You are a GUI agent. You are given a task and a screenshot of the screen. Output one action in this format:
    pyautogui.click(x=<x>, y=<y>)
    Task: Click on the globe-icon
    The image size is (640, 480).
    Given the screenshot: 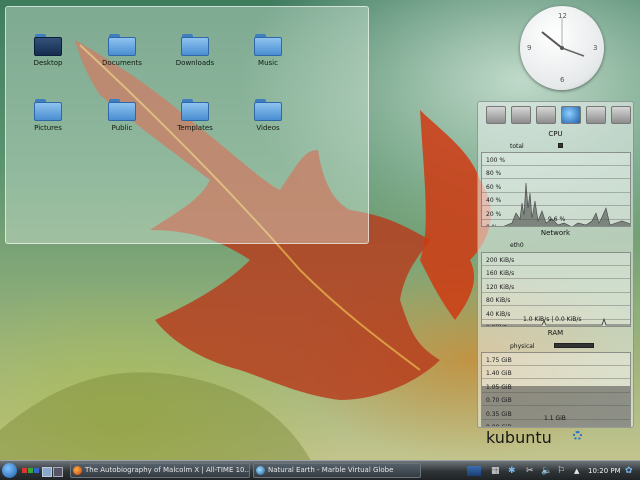 What is the action you would take?
    pyautogui.click(x=571, y=115)
    